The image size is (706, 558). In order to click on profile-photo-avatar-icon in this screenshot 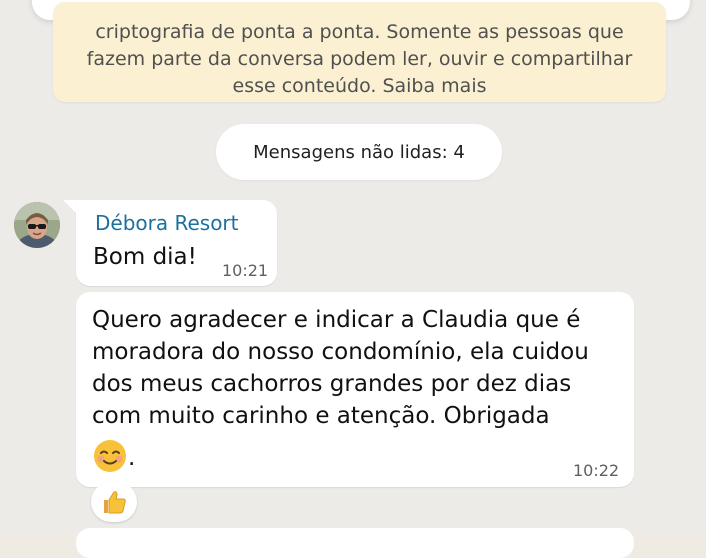, I will do `click(37, 225)`.